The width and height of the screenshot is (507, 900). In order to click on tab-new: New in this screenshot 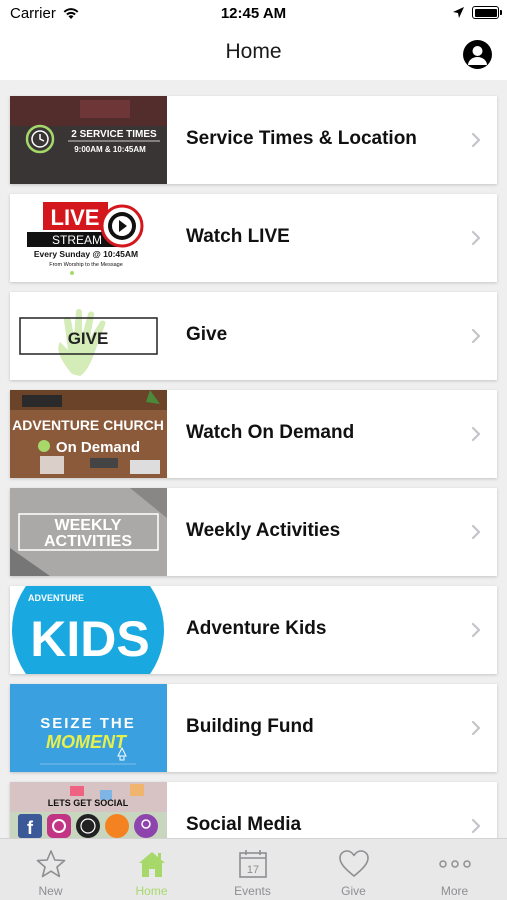, I will do `click(50, 869)`.